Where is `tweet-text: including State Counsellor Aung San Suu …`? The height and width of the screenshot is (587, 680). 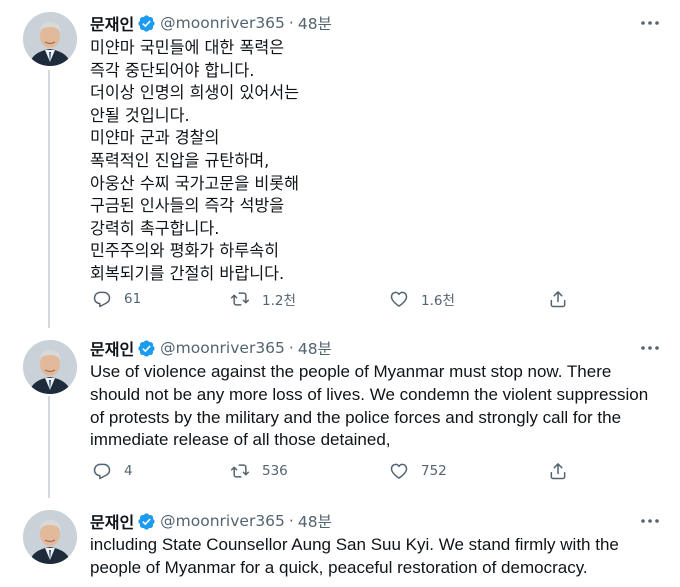
tweet-text: including State Counsellor Aung San Suu … is located at coordinates (354, 556).